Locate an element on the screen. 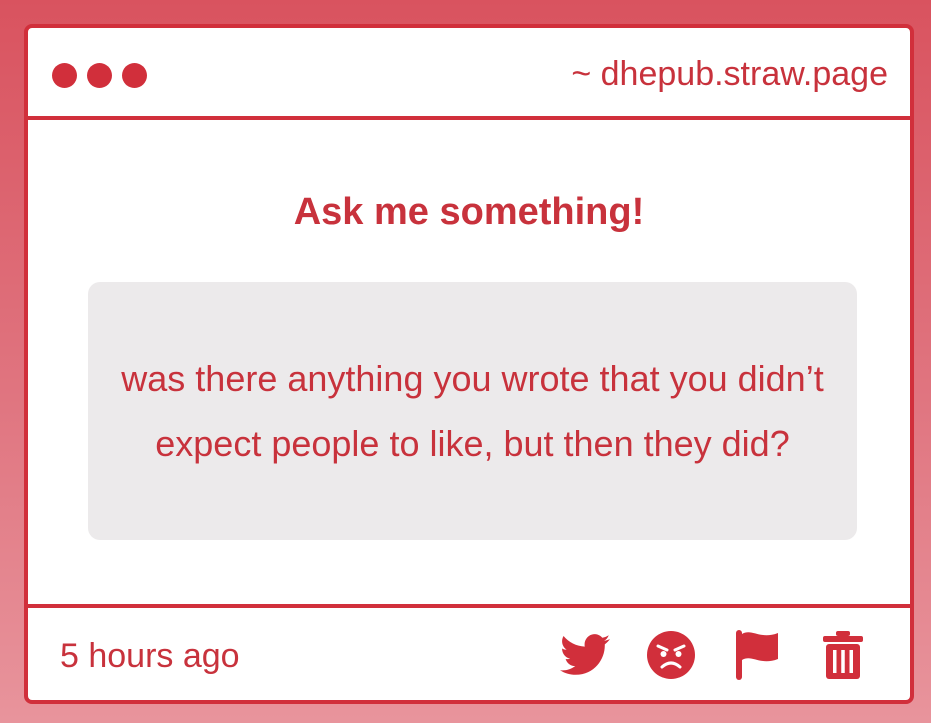 Image resolution: width=931 pixels, height=723 pixels. card-footer: 5 hours ago is located at coordinates (469, 652).